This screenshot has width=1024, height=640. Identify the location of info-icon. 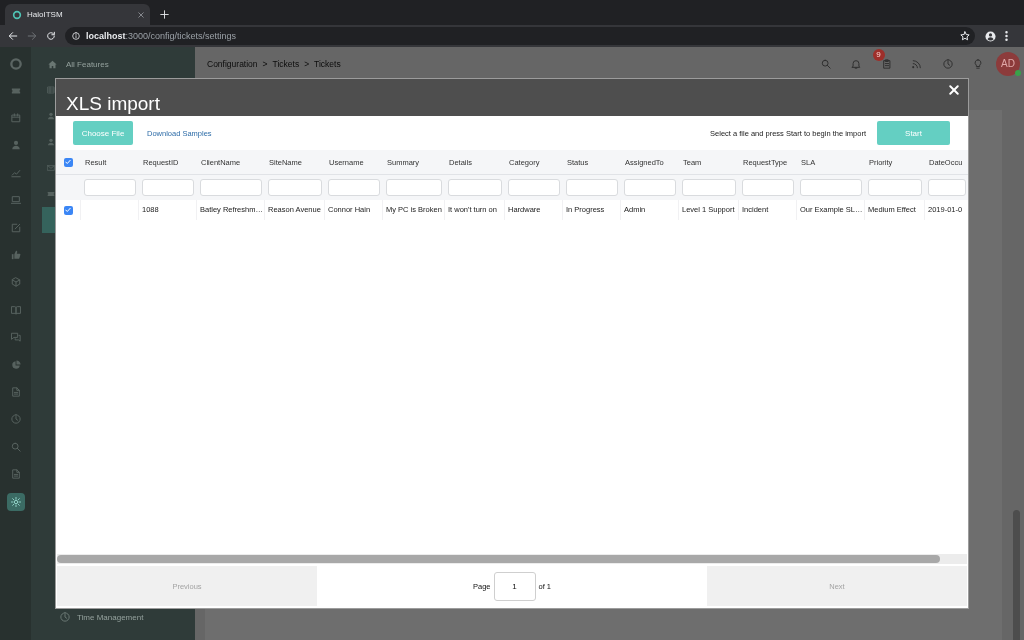
(76, 36).